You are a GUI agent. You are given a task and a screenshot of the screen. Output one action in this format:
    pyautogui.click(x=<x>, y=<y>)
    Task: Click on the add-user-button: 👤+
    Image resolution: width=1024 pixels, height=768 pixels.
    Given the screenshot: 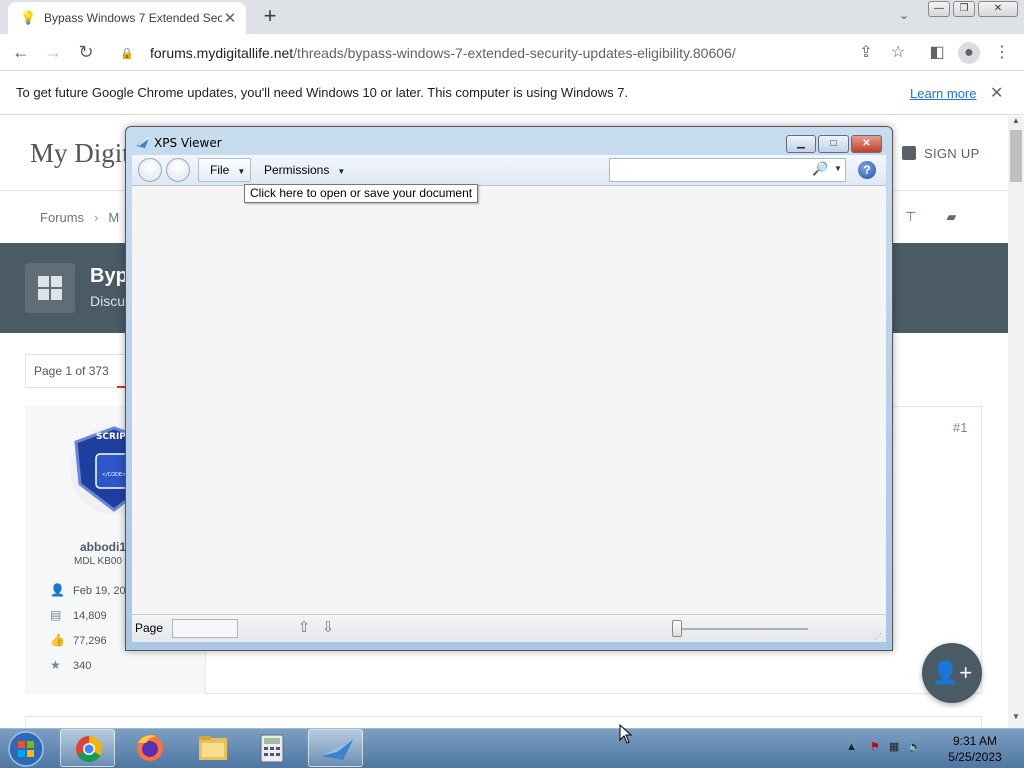 What is the action you would take?
    pyautogui.click(x=952, y=673)
    